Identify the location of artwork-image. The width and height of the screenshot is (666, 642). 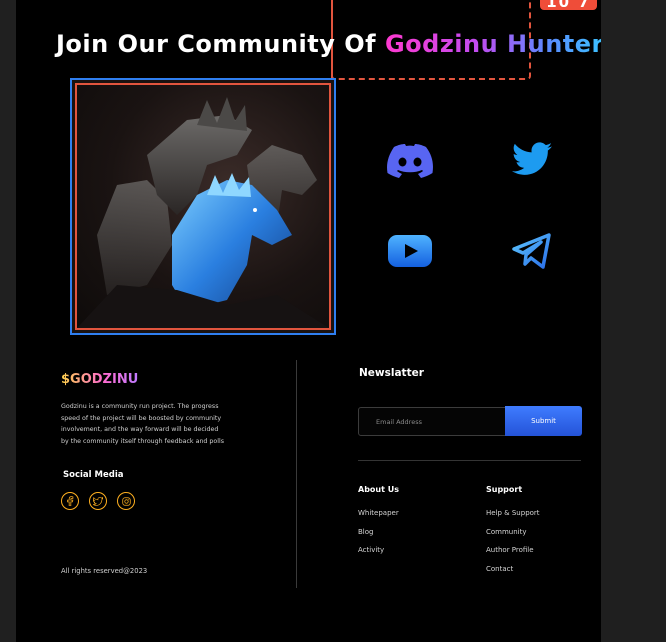
(203, 206).